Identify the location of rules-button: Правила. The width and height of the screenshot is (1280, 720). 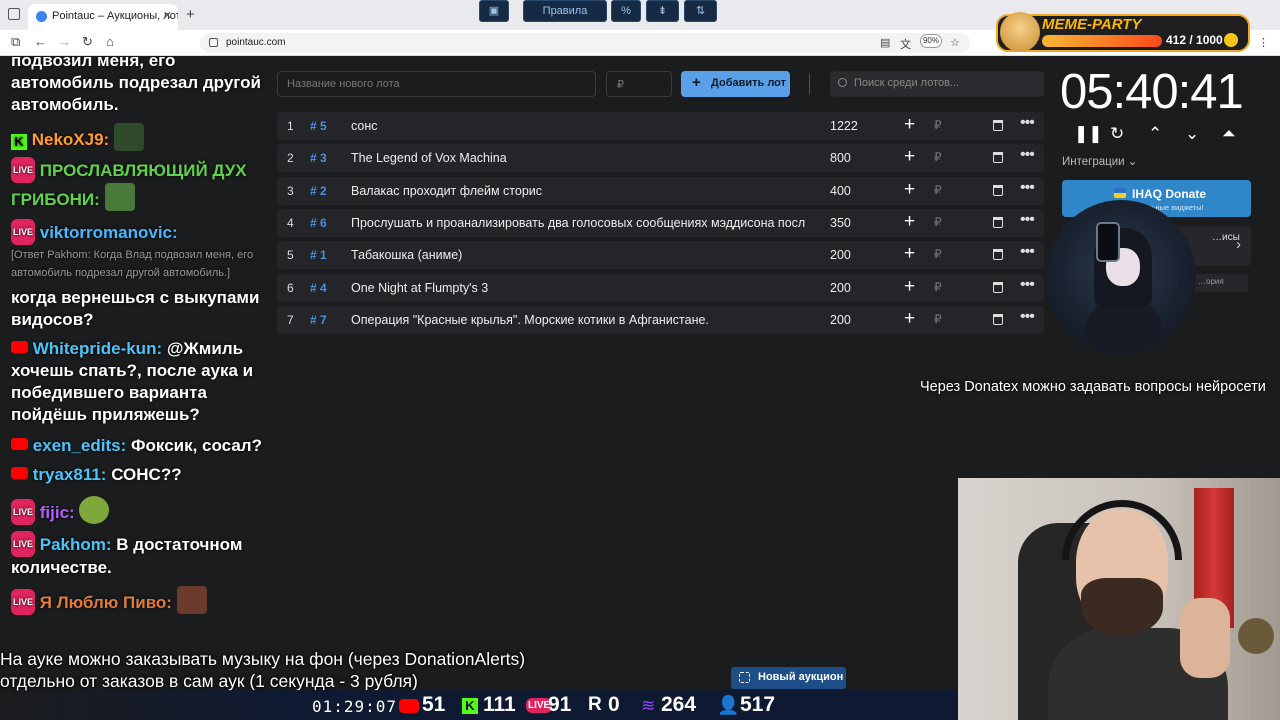
(565, 11).